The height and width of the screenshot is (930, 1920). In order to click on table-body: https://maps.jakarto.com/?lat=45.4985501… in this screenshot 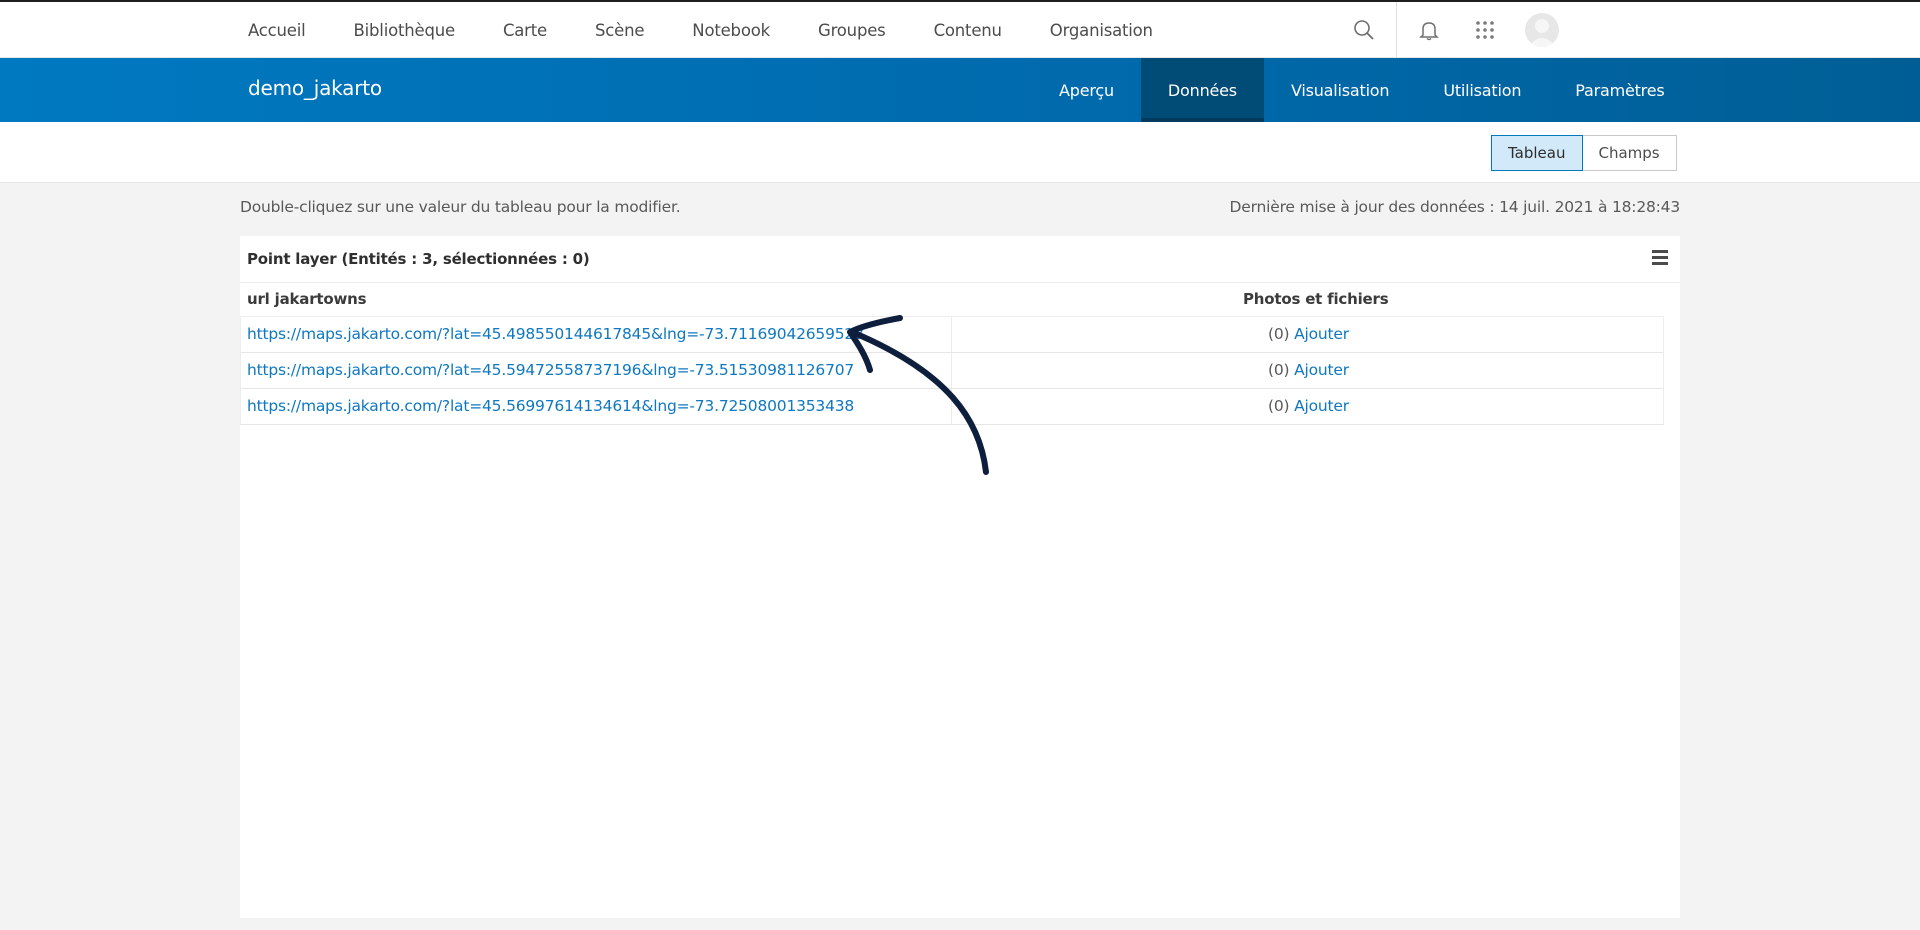, I will do `click(952, 370)`.